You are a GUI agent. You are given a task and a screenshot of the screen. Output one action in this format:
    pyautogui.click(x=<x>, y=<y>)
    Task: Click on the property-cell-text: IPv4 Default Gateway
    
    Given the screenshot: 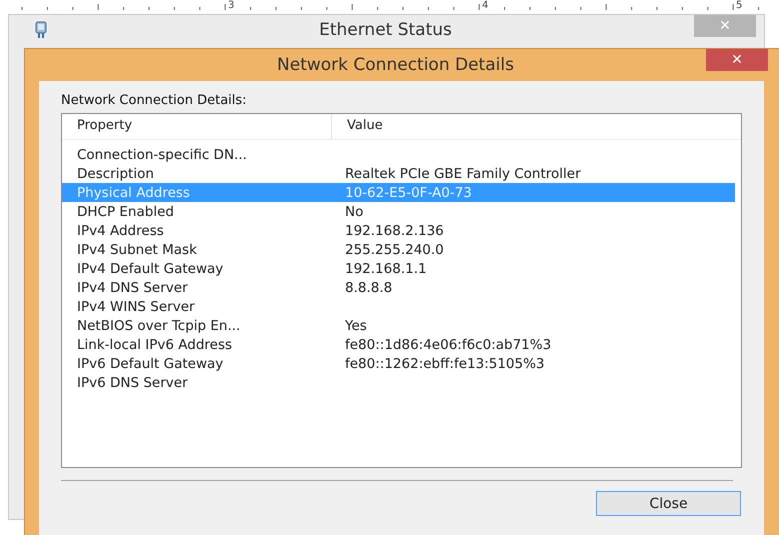 What is the action you would take?
    pyautogui.click(x=150, y=268)
    